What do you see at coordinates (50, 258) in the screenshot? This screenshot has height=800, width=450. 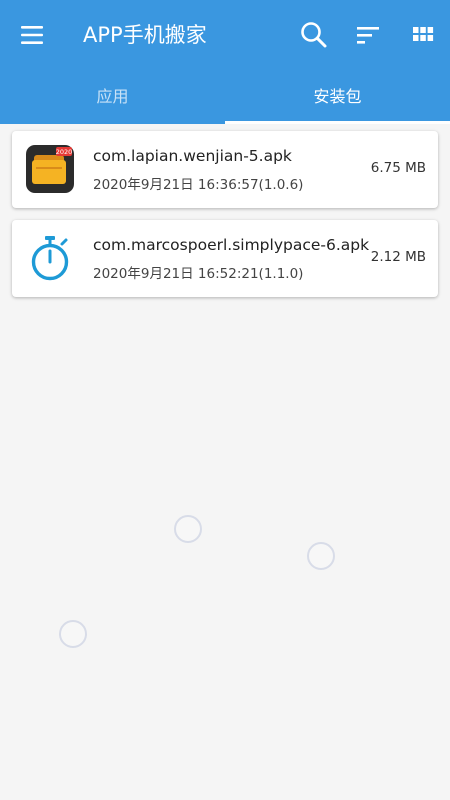 I see `stopwatch-icon` at bounding box center [50, 258].